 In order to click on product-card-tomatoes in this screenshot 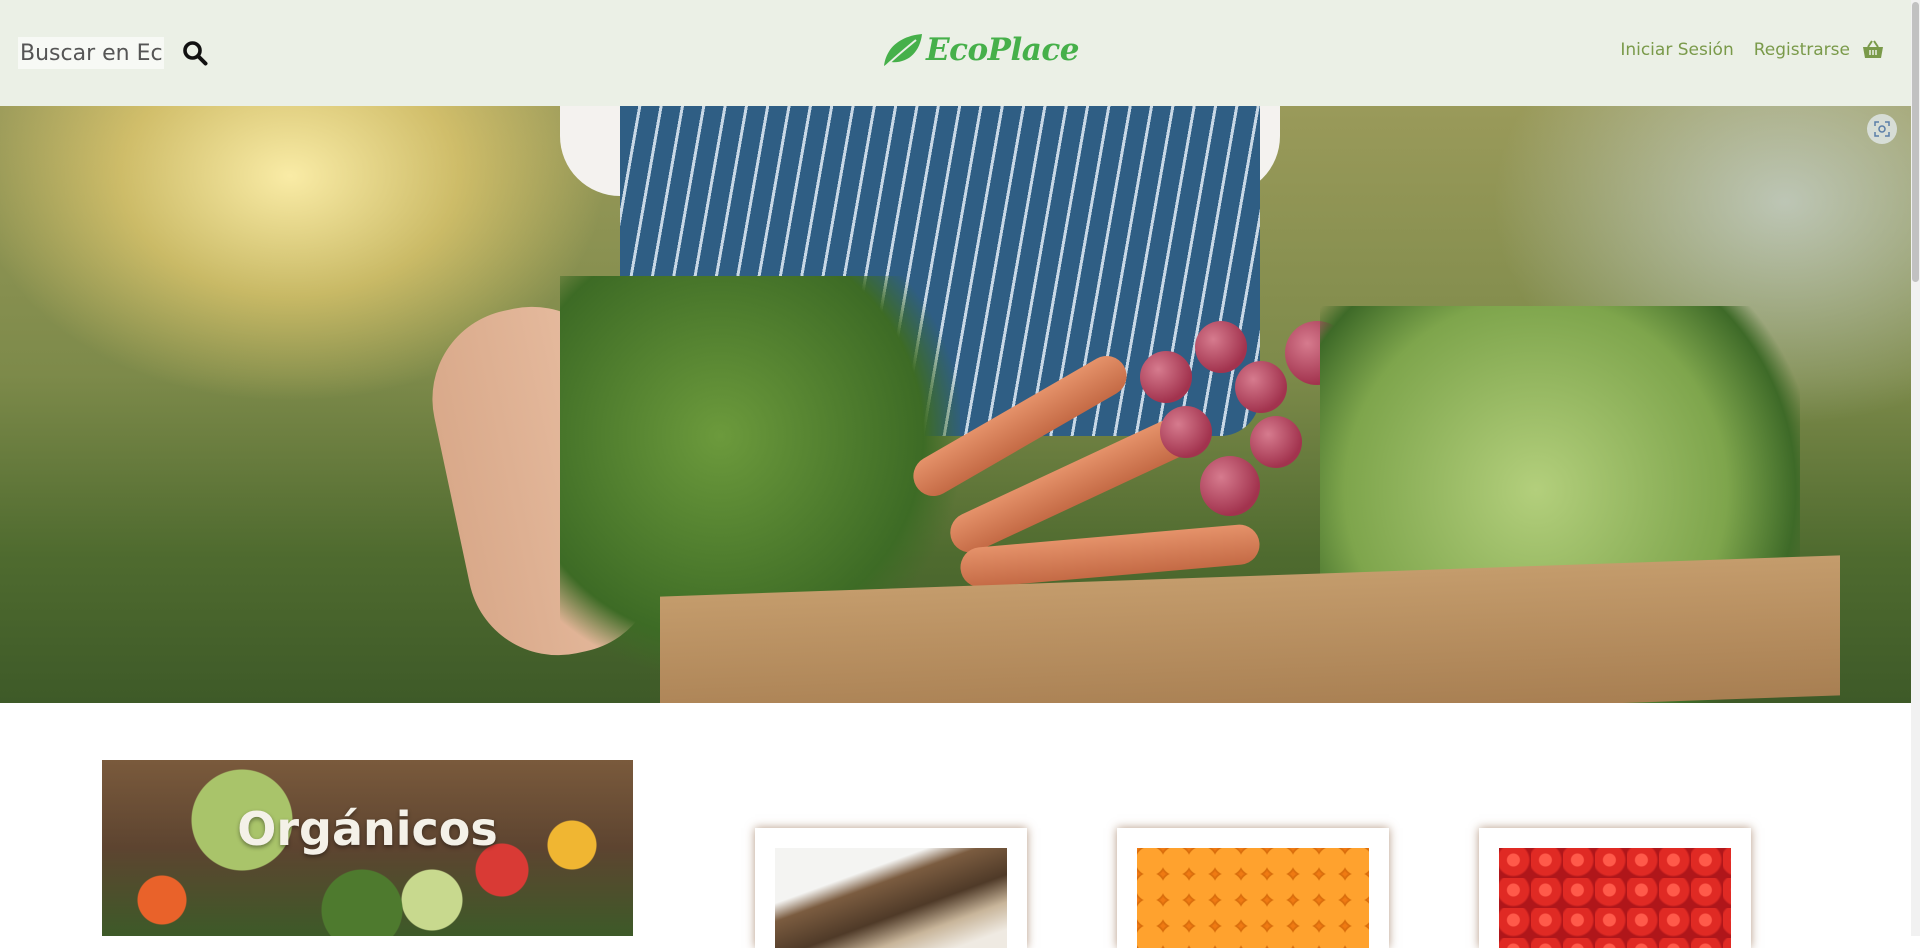, I will do `click(1615, 888)`.